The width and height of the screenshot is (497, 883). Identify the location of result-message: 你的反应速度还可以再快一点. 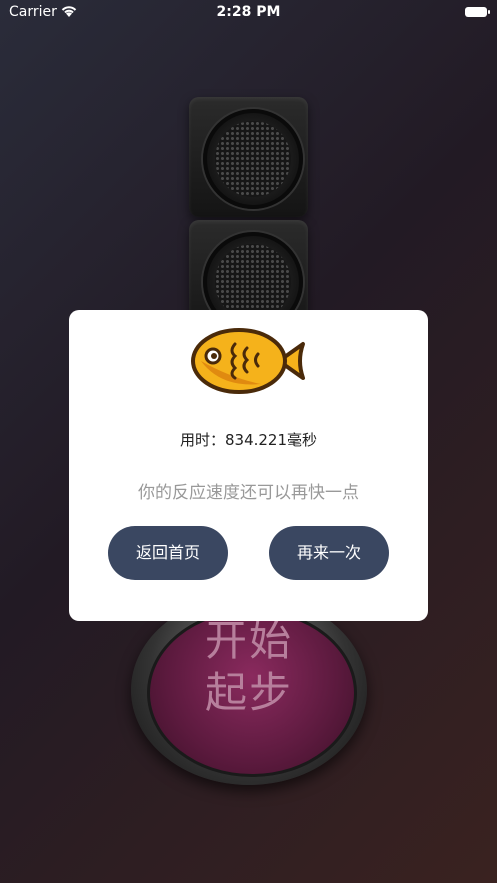
(248, 493).